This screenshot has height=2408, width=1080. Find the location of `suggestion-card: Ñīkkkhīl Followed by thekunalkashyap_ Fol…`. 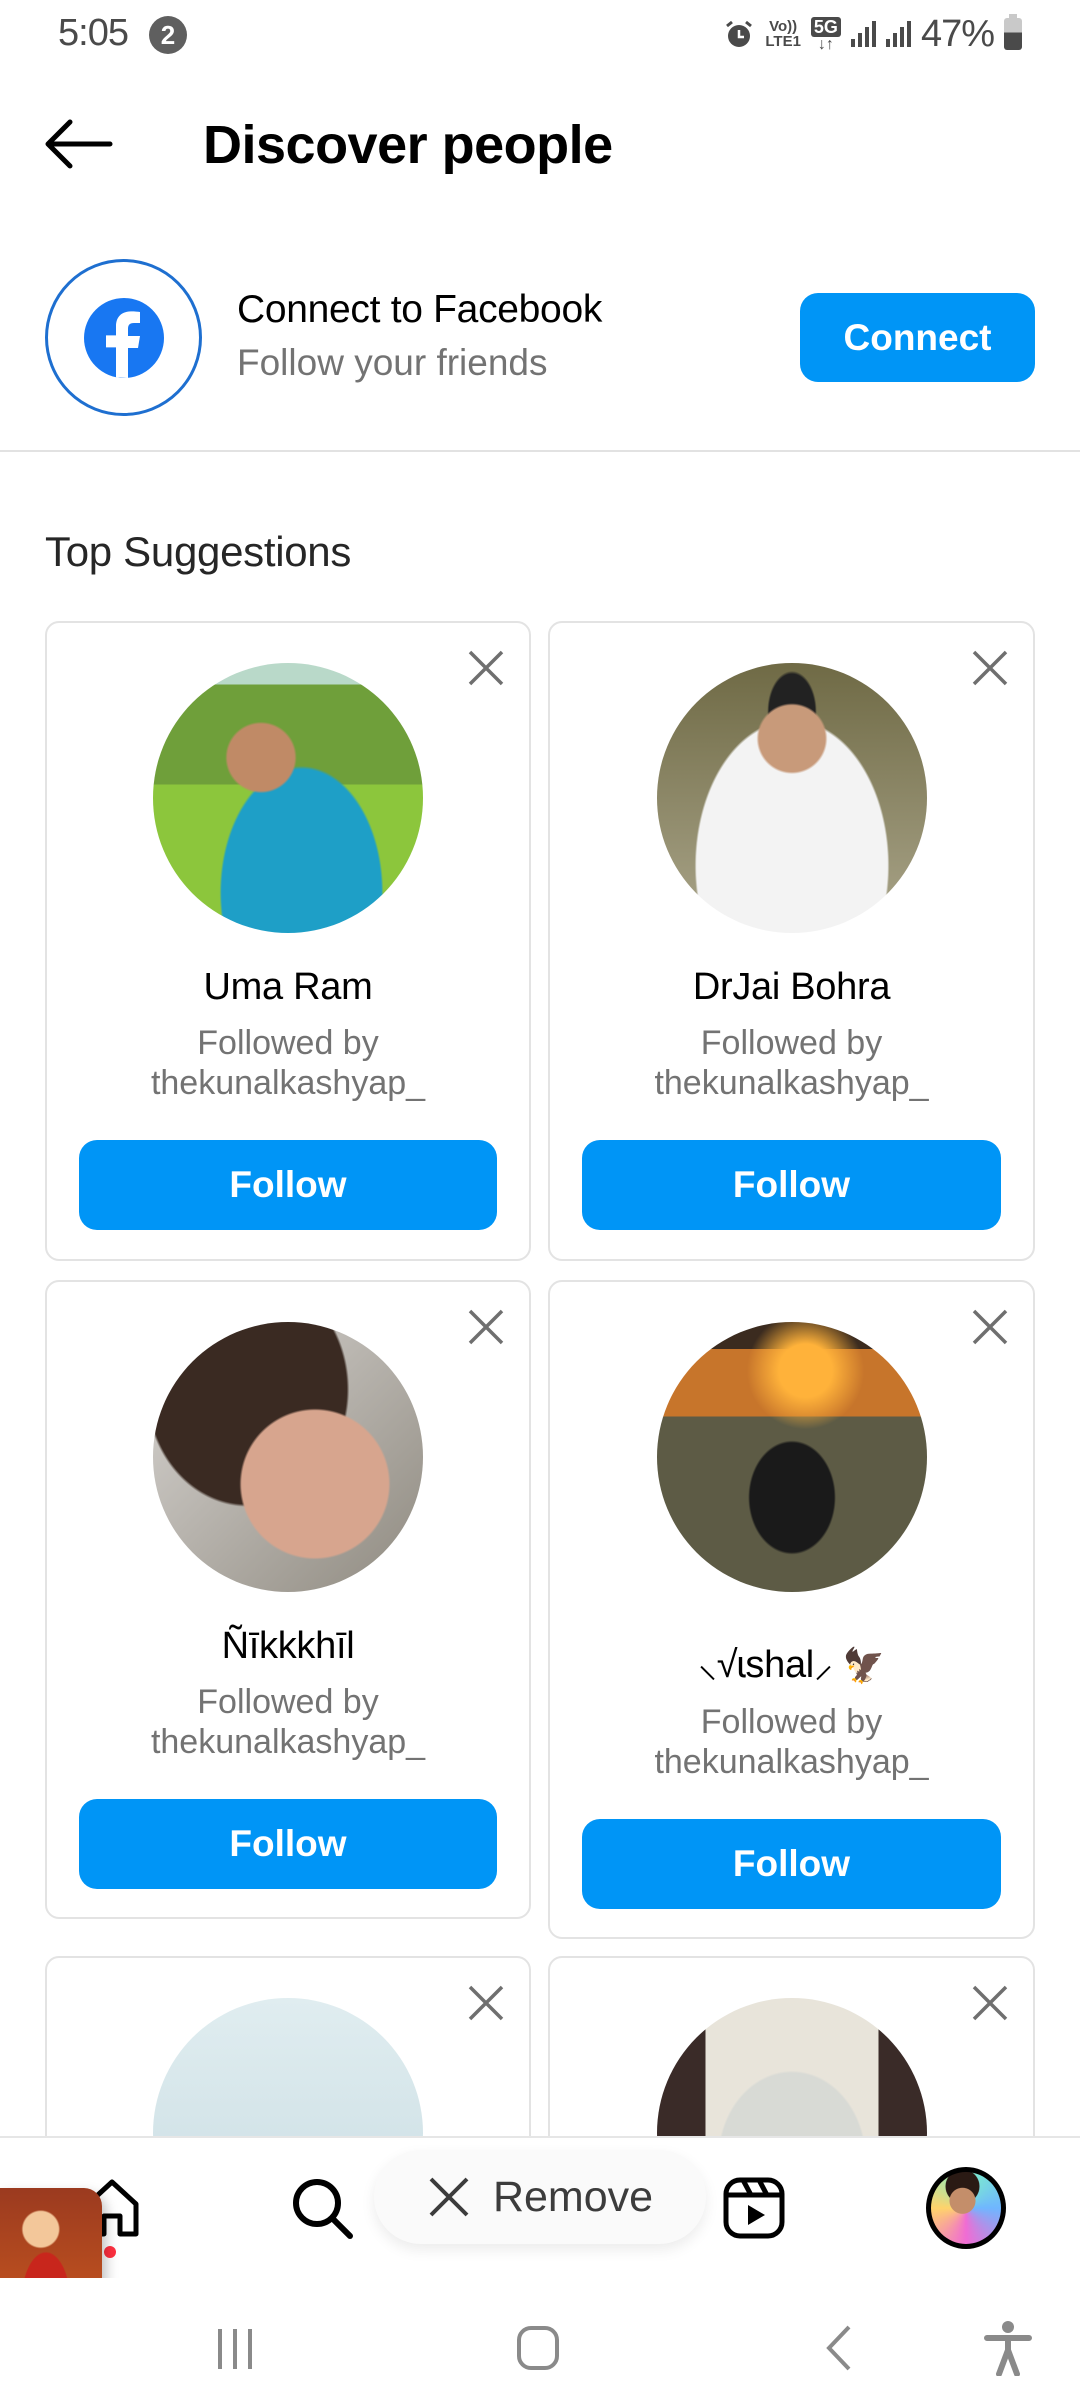

suggestion-card: Ñīkkkhīl Followed by thekunalkashyap_ Fol… is located at coordinates (288, 1599).